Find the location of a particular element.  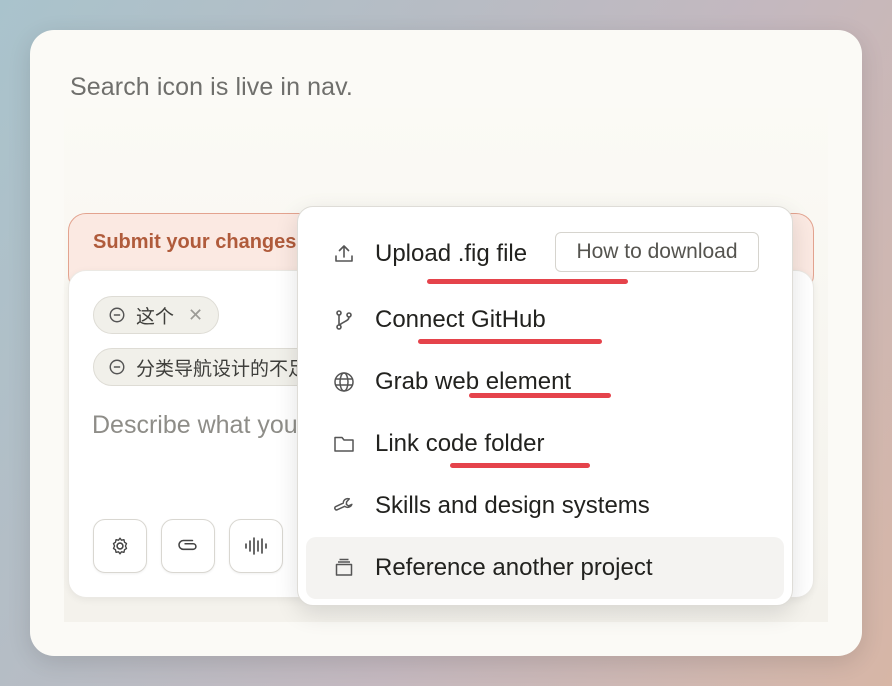

attach-button is located at coordinates (188, 546).